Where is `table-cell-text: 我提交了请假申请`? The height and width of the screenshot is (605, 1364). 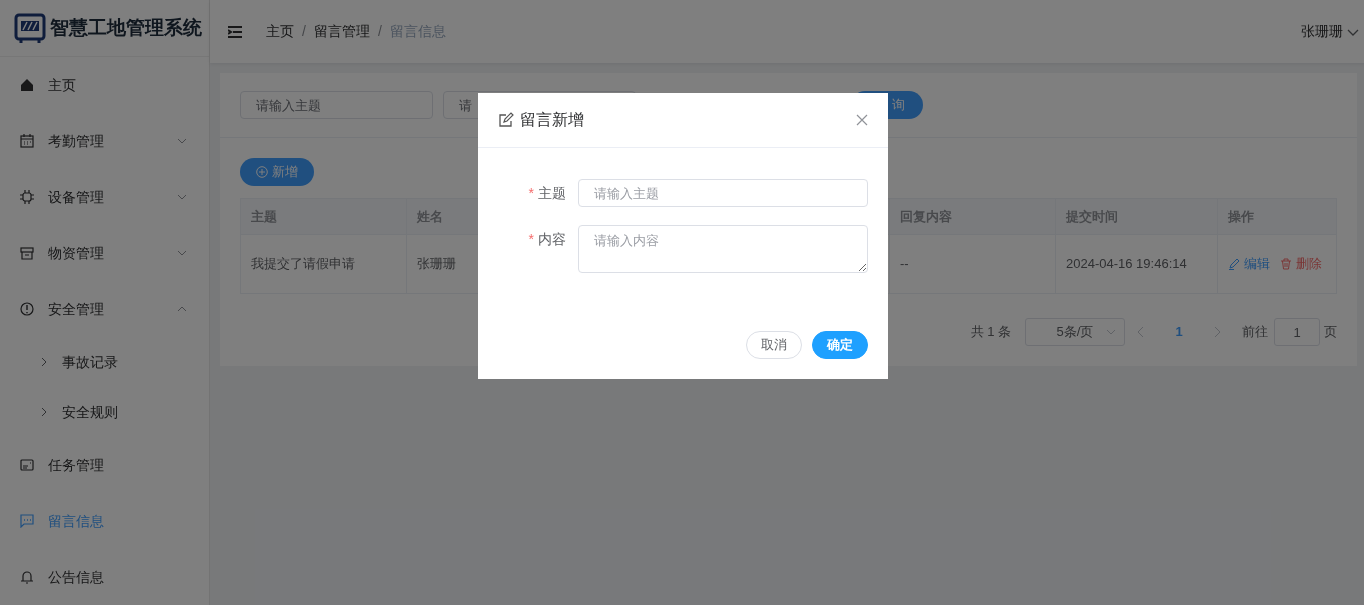 table-cell-text: 我提交了请假申请 is located at coordinates (303, 264).